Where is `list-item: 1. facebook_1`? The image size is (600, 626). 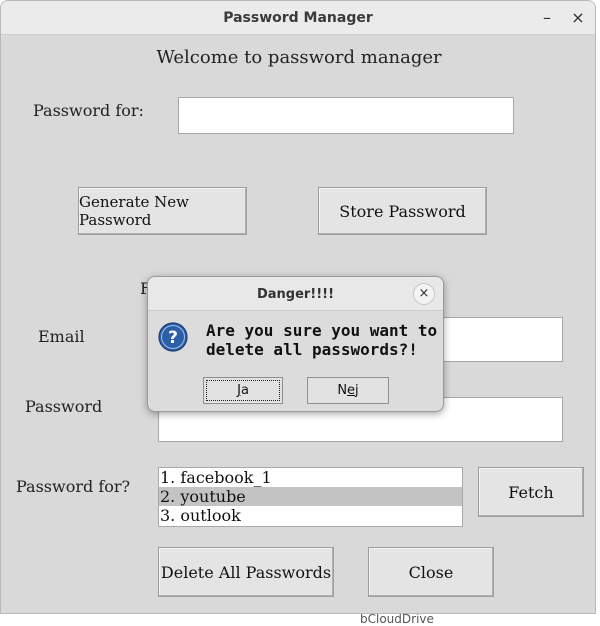 list-item: 1. facebook_1 is located at coordinates (310, 477).